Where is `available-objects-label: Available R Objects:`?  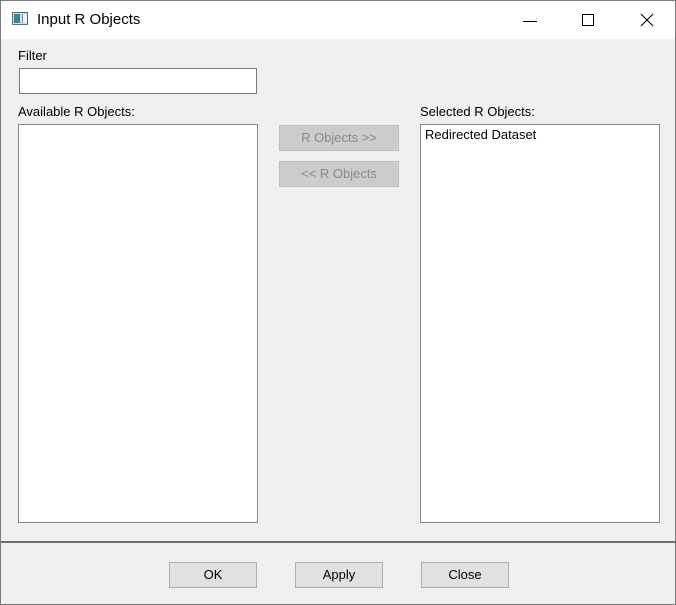 available-objects-label: Available R Objects: is located at coordinates (76, 111).